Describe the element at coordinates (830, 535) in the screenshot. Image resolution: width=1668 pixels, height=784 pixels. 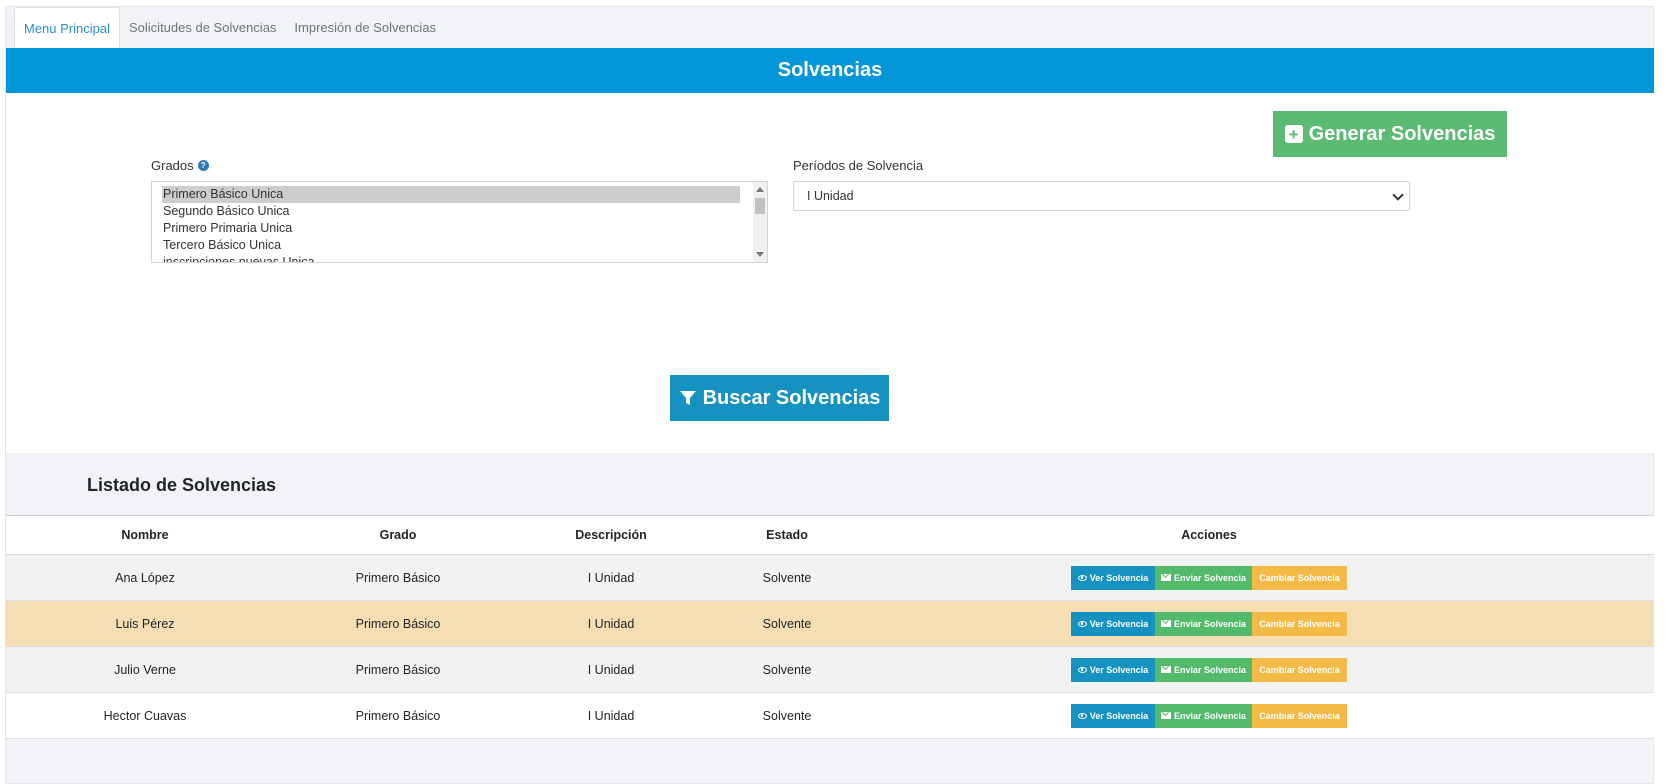
I see `table-header: Nombre Grado Descripción Estado Acciones` at that location.